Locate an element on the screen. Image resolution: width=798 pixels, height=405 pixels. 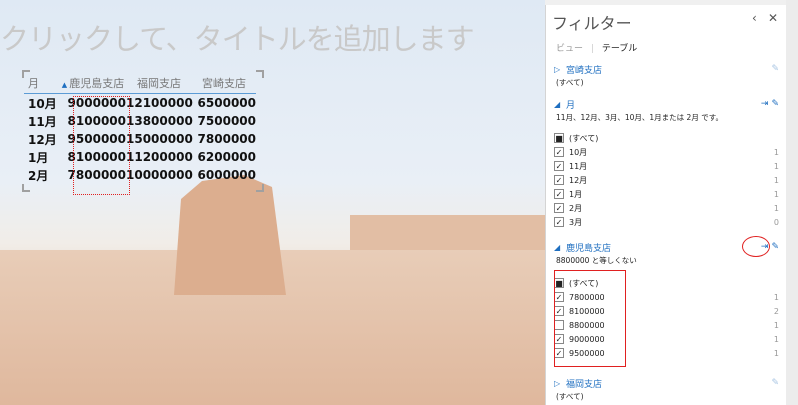
tab-table: テーブル is located at coordinates (619, 49).